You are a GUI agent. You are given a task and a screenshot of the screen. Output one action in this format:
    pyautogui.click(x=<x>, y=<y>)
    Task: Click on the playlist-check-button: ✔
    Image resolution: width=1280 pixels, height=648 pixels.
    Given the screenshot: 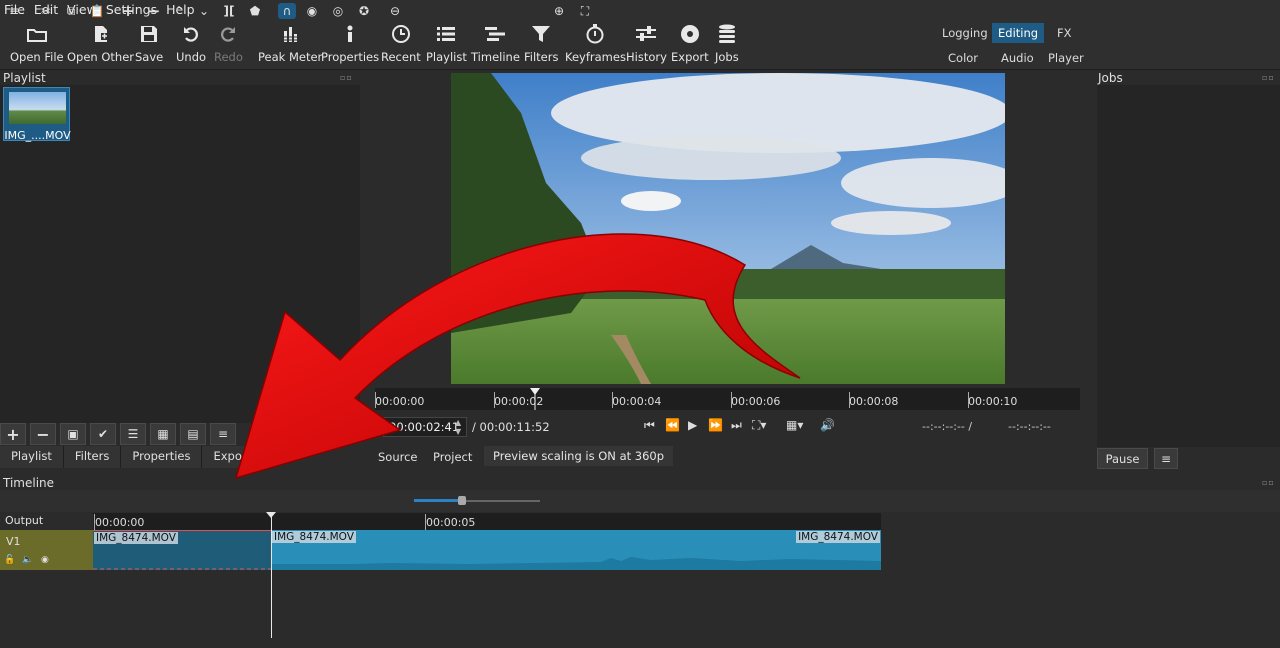 What is the action you would take?
    pyautogui.click(x=103, y=434)
    